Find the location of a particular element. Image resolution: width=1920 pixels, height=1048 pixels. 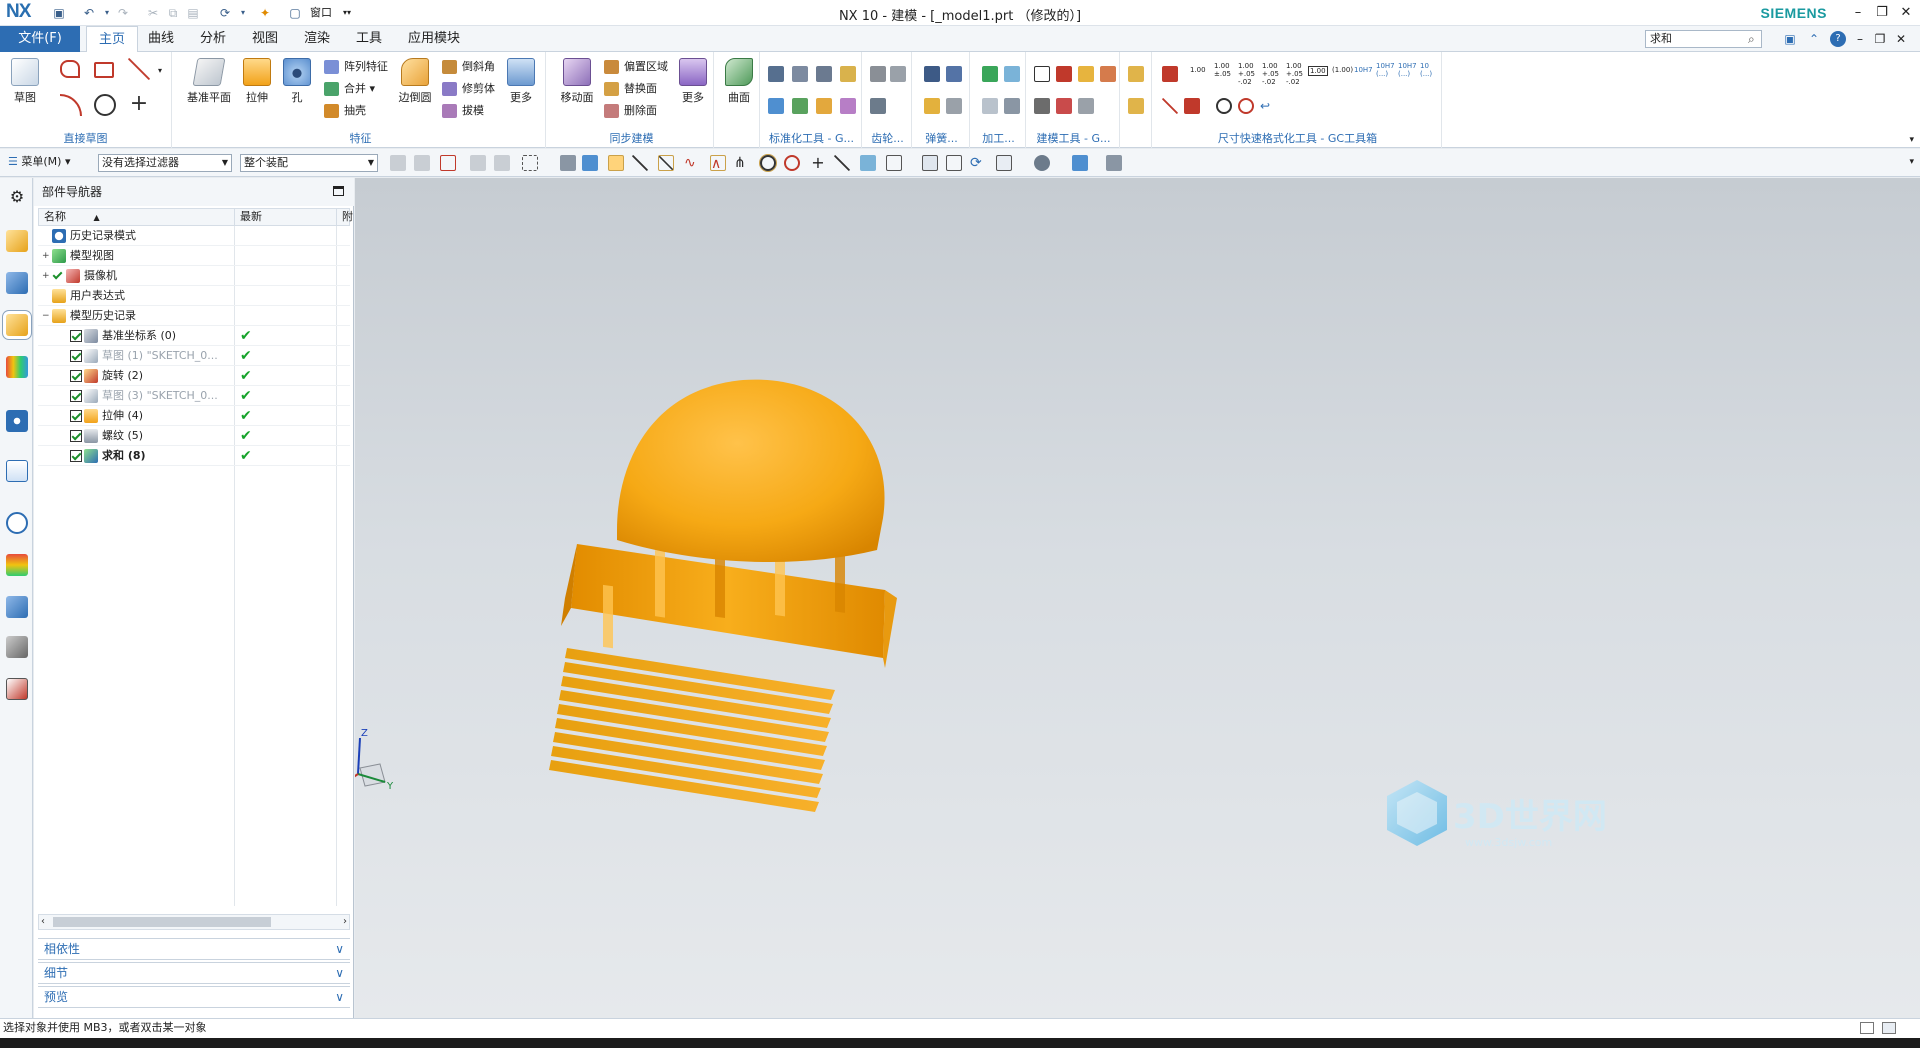

repeat-command-icon: ⟳ is located at coordinates (225, 13).